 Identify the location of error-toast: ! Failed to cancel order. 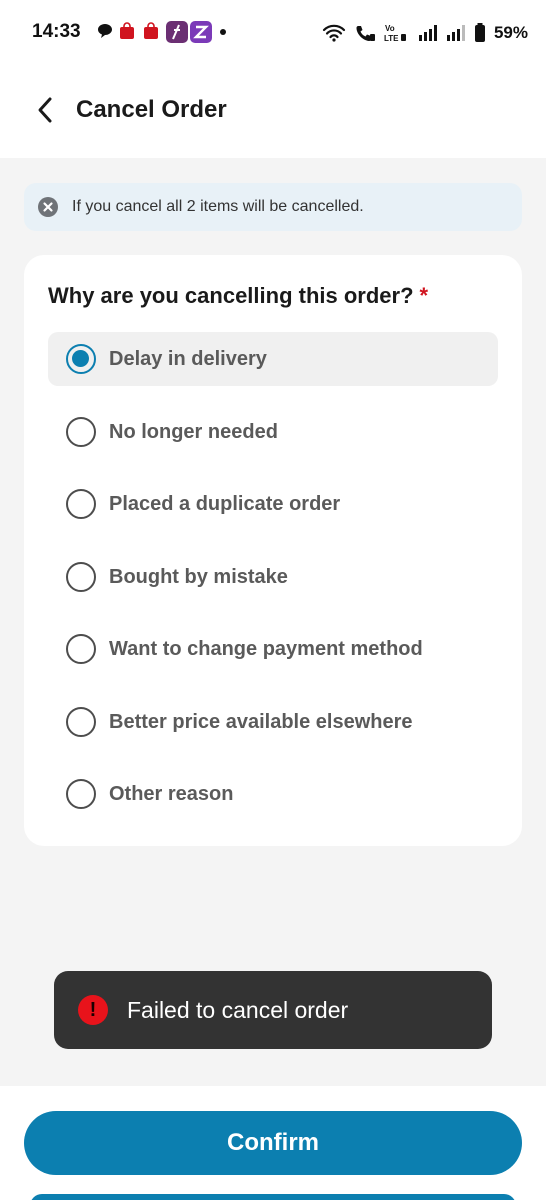
(273, 1010).